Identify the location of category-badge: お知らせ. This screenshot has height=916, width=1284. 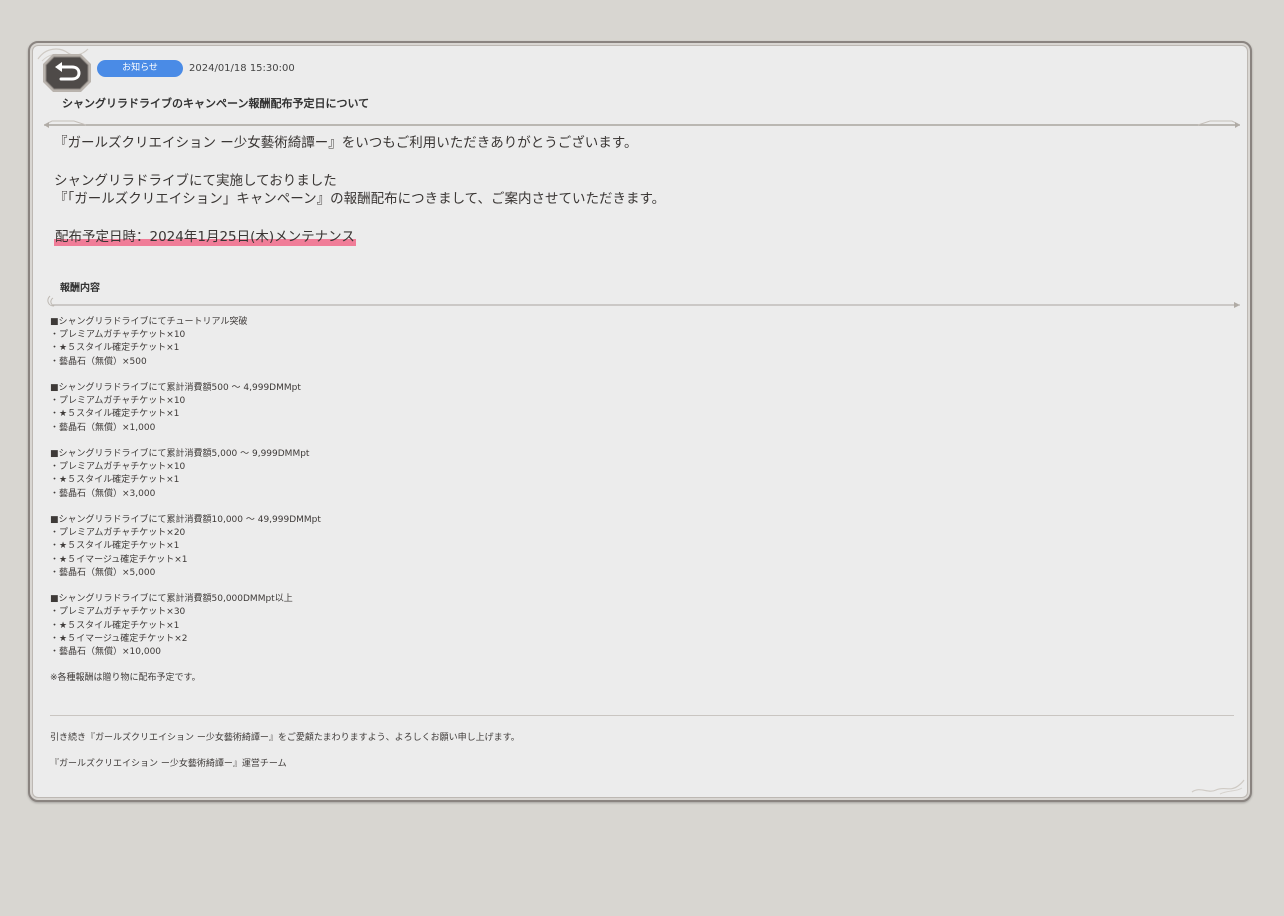
(140, 68).